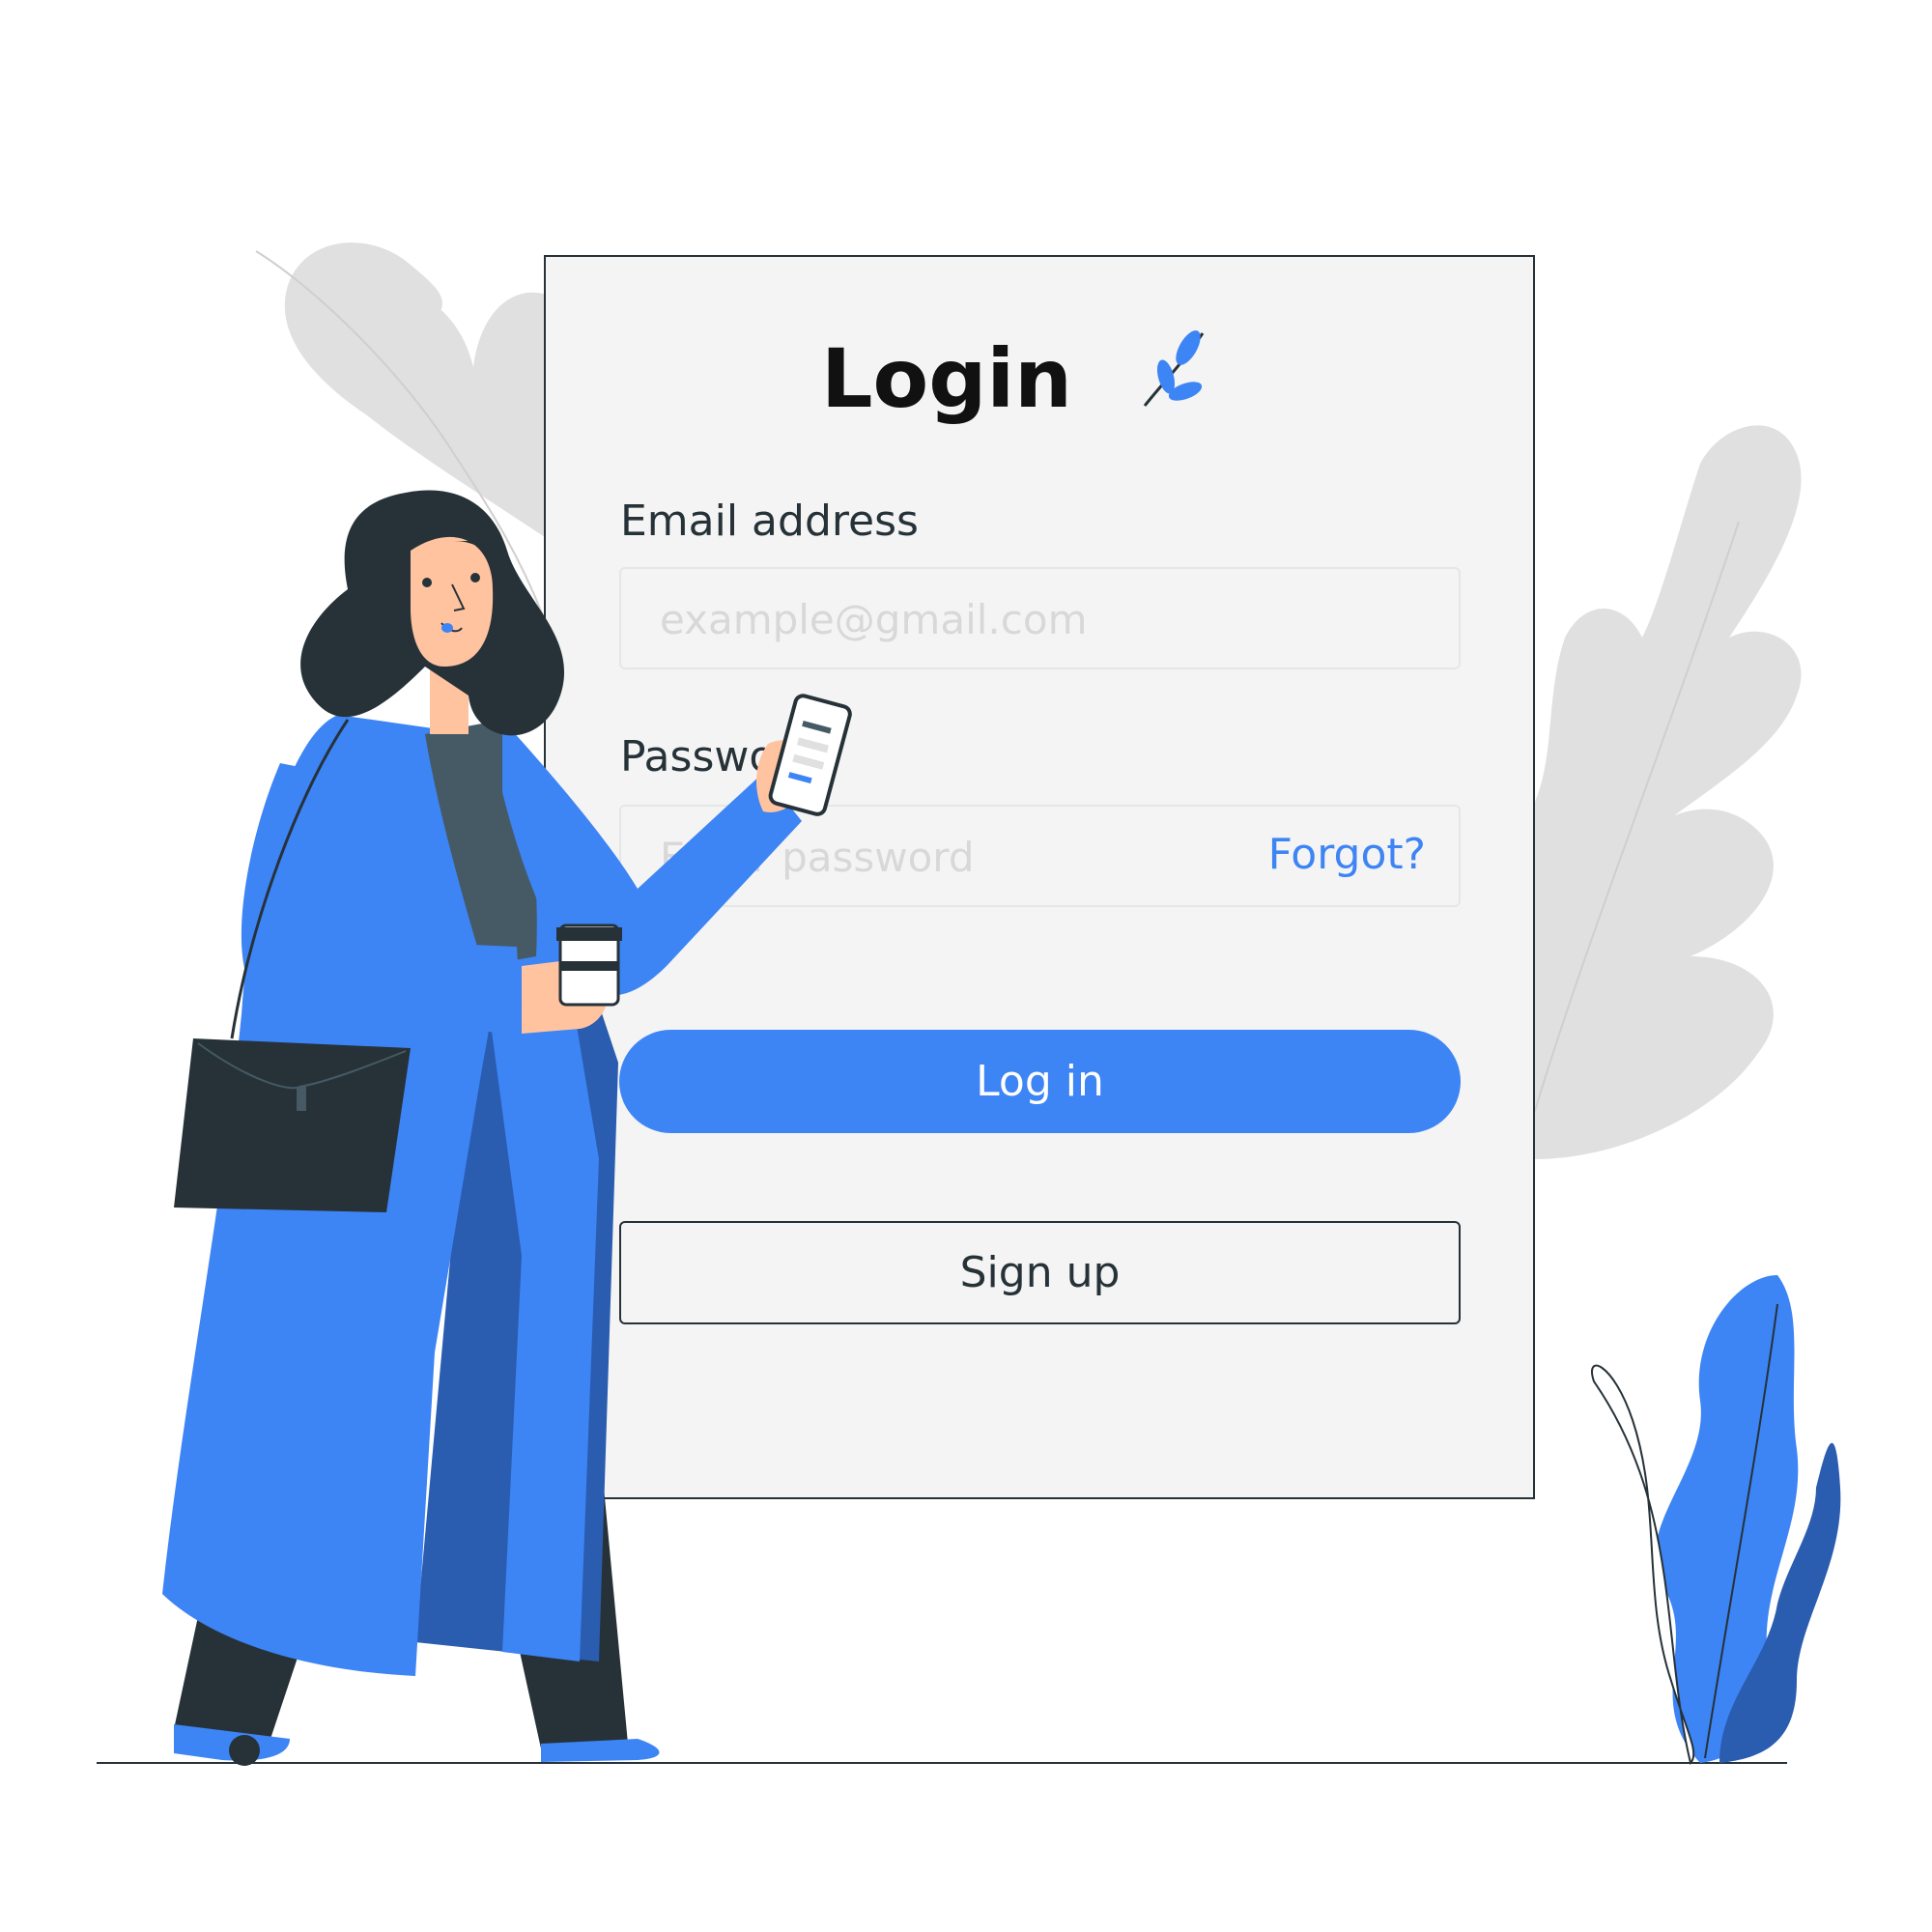 The height and width of the screenshot is (1932, 1932). What do you see at coordinates (292, 1125) in the screenshot?
I see `handbag-icon` at bounding box center [292, 1125].